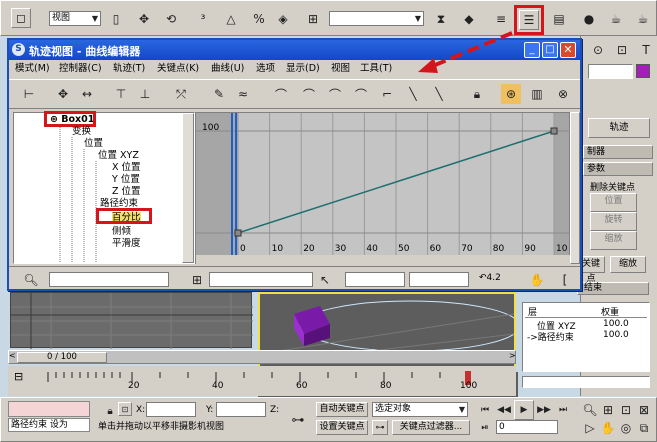 This screenshot has width=657, height=442. I want to click on track-name-field, so click(109, 279).